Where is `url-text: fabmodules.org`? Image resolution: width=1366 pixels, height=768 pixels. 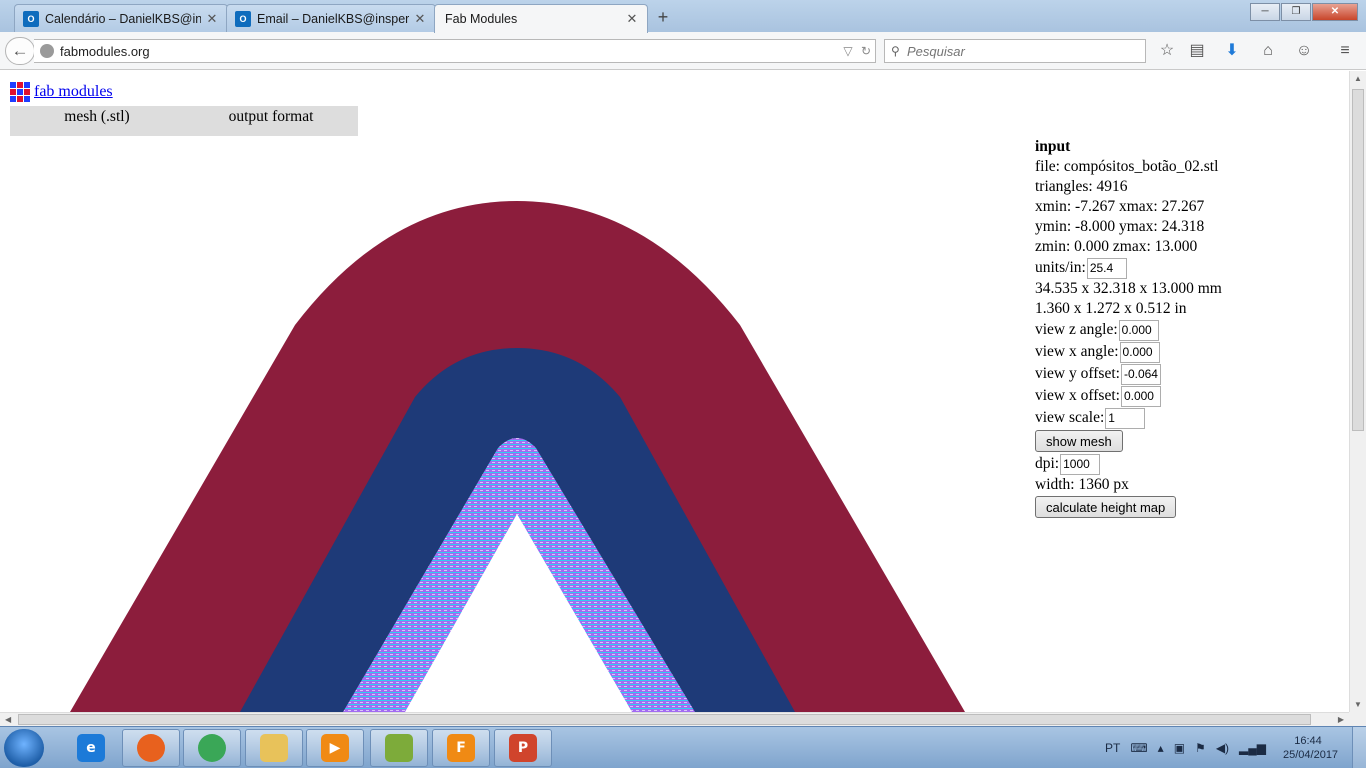 url-text: fabmodules.org is located at coordinates (449, 51).